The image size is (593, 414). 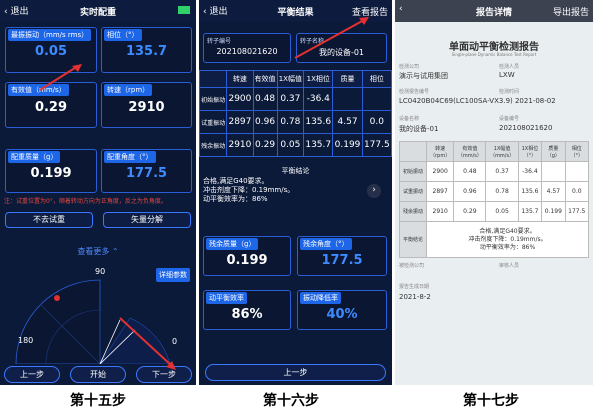 I want to click on table-header-cell: 相位, so click(x=376, y=79).